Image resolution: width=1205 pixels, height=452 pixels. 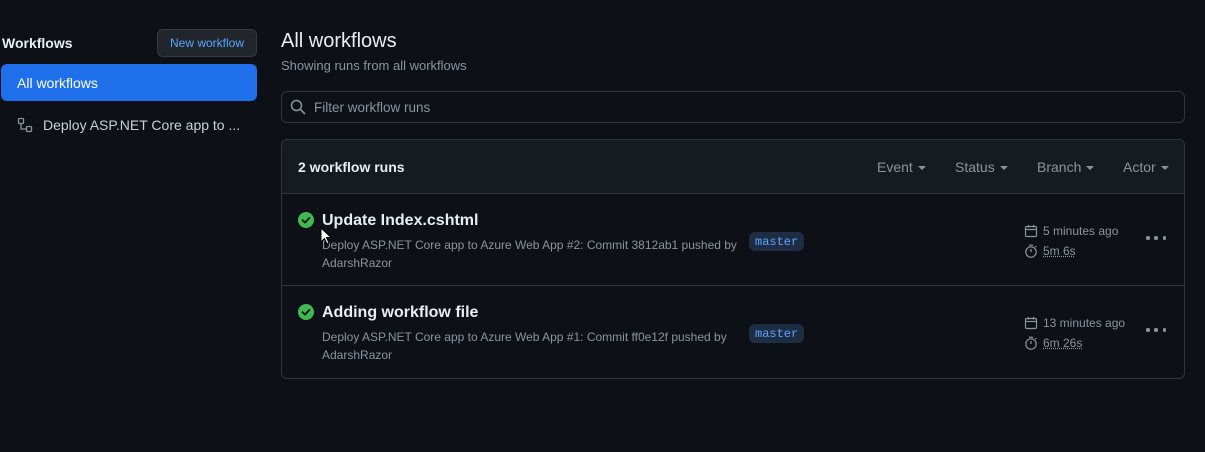 What do you see at coordinates (1084, 323) in the screenshot?
I see `run-time-text: 13 minutes ago` at bounding box center [1084, 323].